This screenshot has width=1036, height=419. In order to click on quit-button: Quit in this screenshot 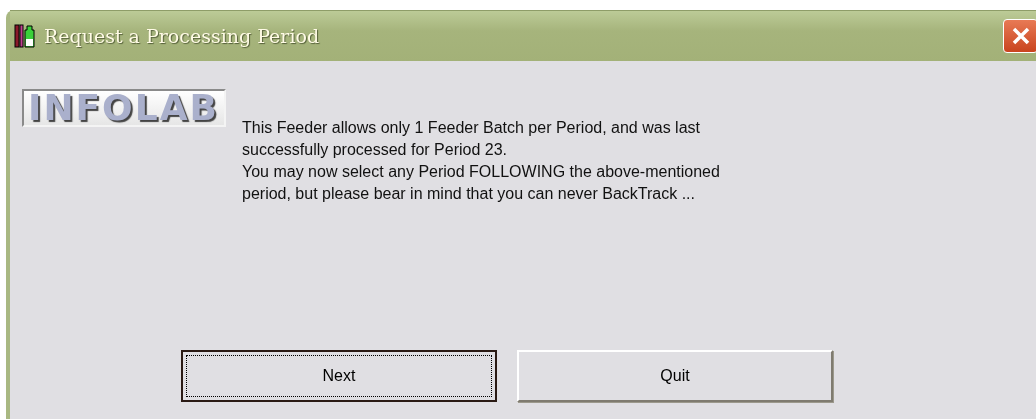, I will do `click(675, 376)`.